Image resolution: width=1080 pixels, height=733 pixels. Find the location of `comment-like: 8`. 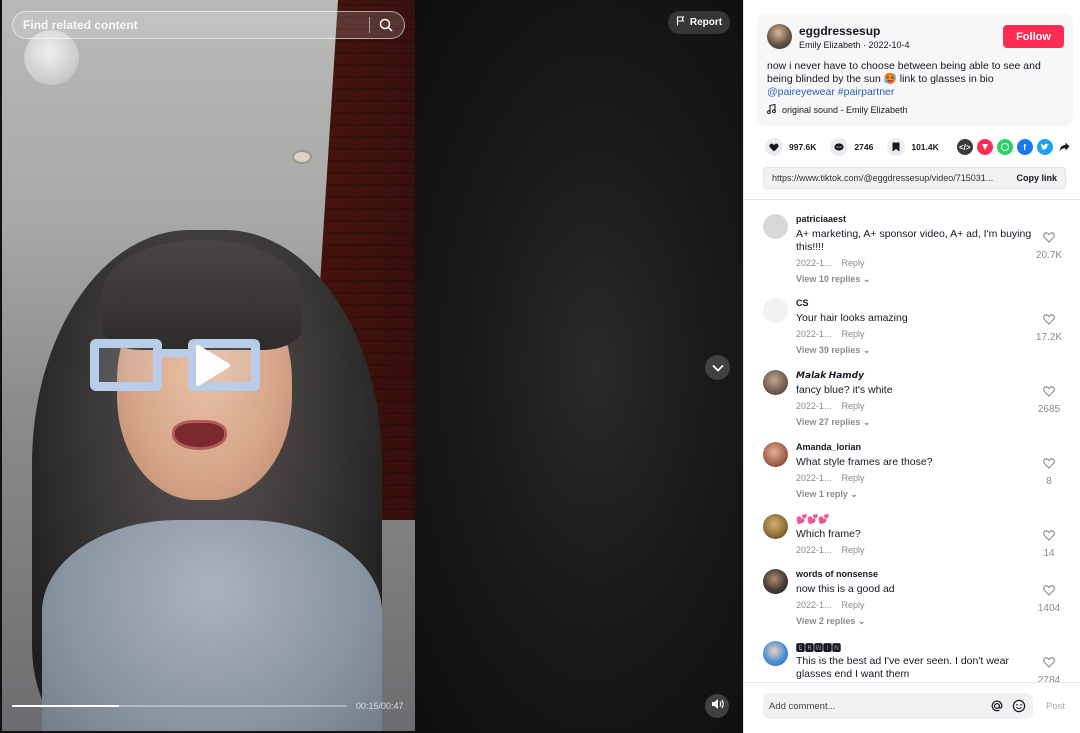

comment-like: 8 is located at coordinates (1049, 471).